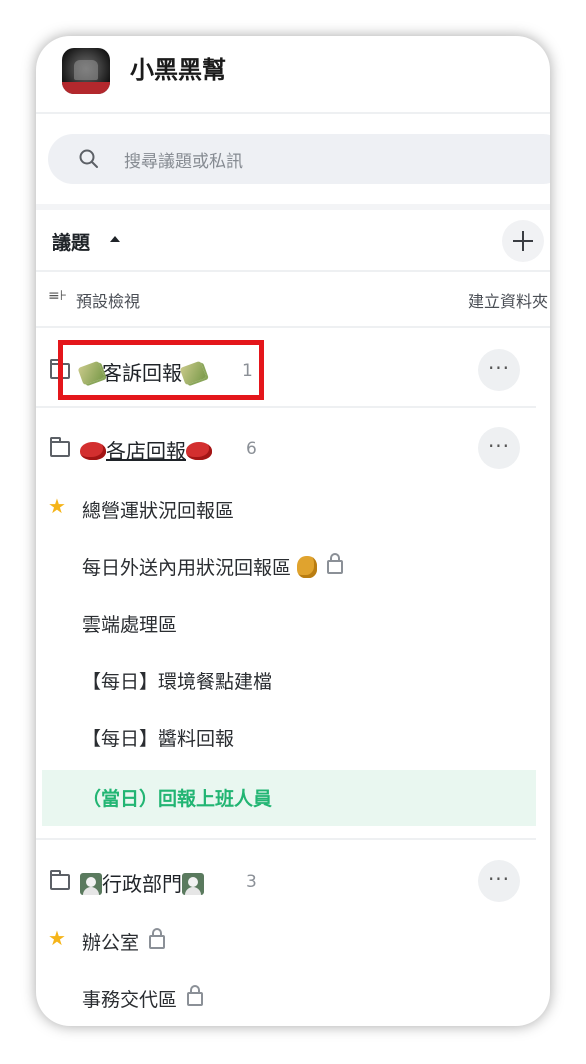 This screenshot has height=1064, width=586. What do you see at coordinates (158, 739) in the screenshot?
I see `channel-name: 【每日】醬料回報` at bounding box center [158, 739].